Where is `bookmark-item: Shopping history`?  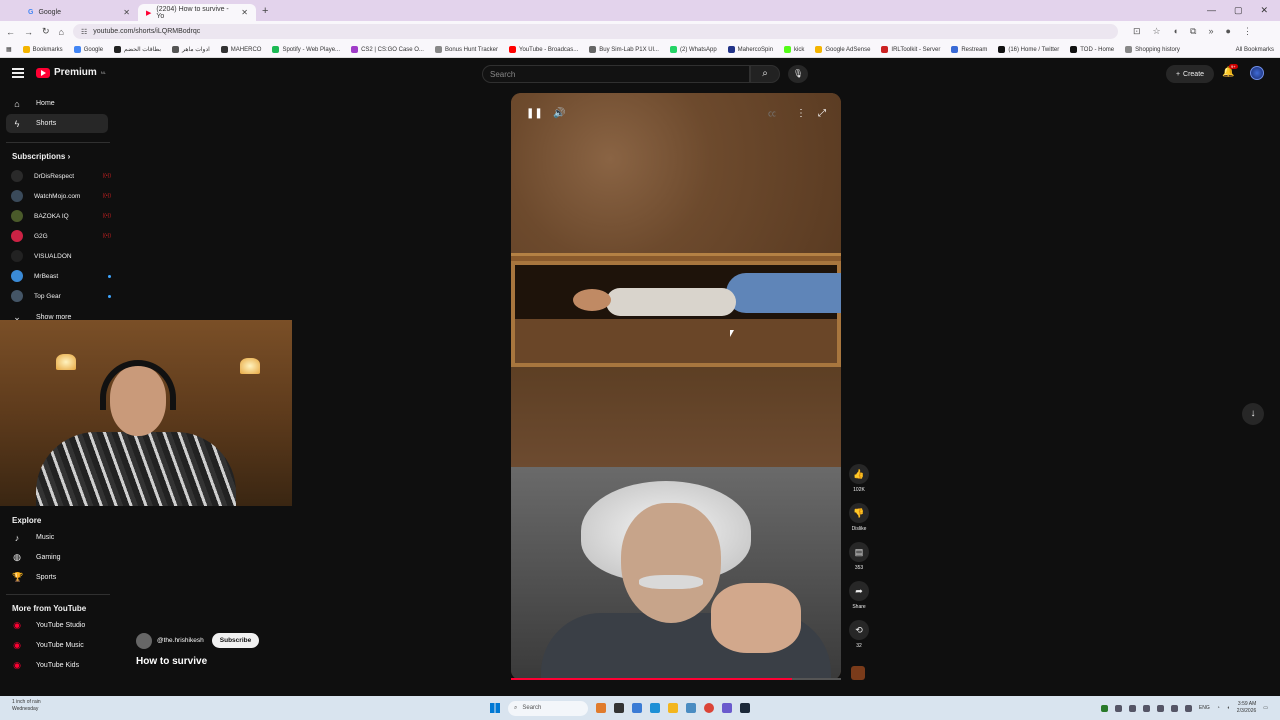
bookmark-item: Shopping history is located at coordinates (1152, 49).